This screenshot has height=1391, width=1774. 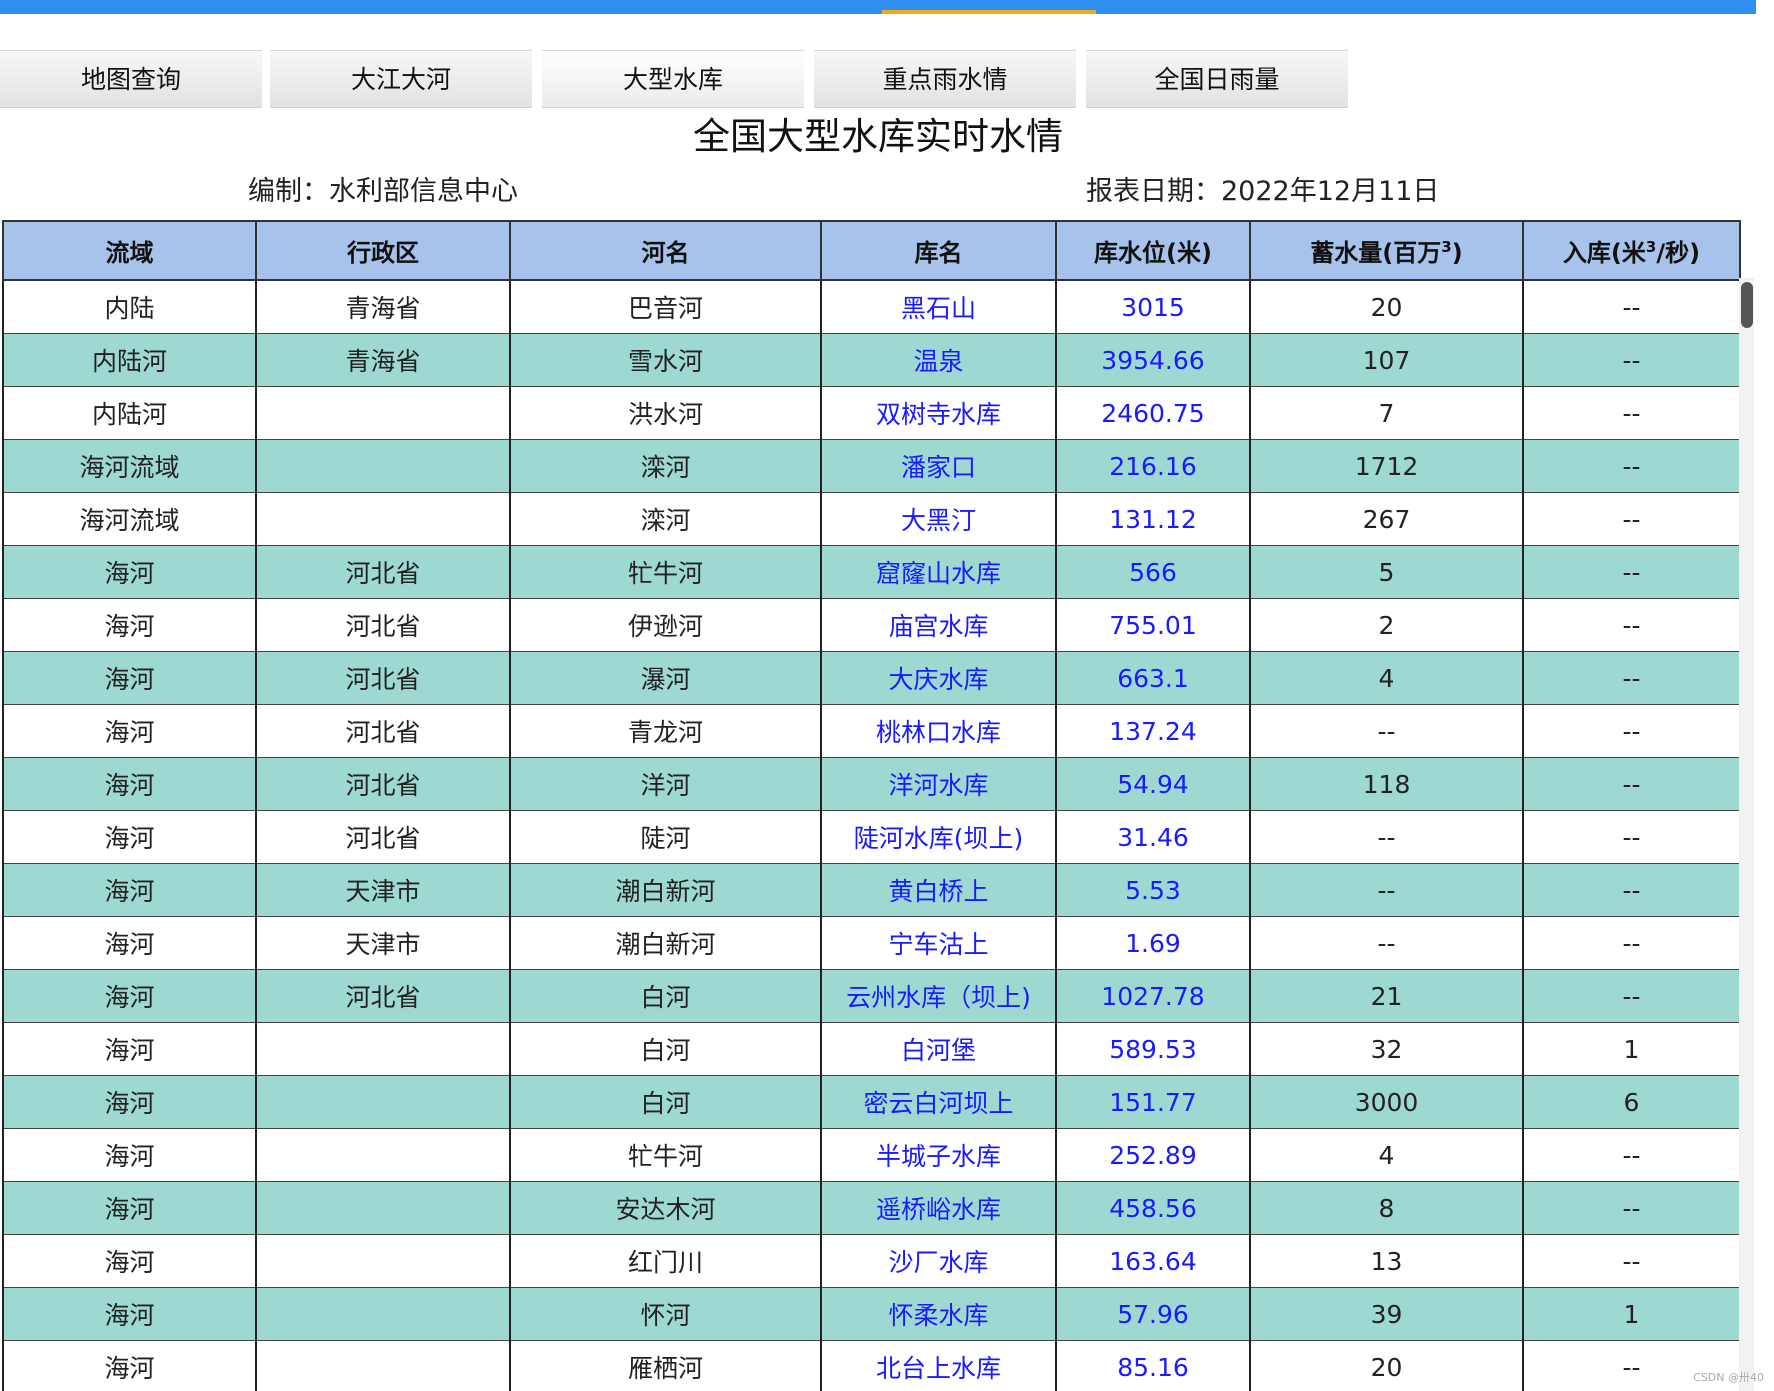 I want to click on table-row: 海河 河北省 瀑河 大庆水库 663.1 4 --, so click(x=871, y=678).